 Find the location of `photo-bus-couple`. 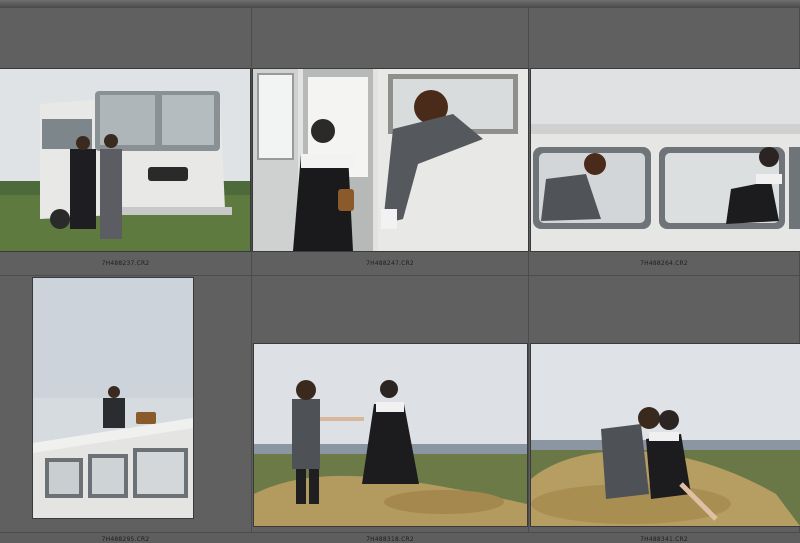

photo-bus-couple is located at coordinates (125, 160).